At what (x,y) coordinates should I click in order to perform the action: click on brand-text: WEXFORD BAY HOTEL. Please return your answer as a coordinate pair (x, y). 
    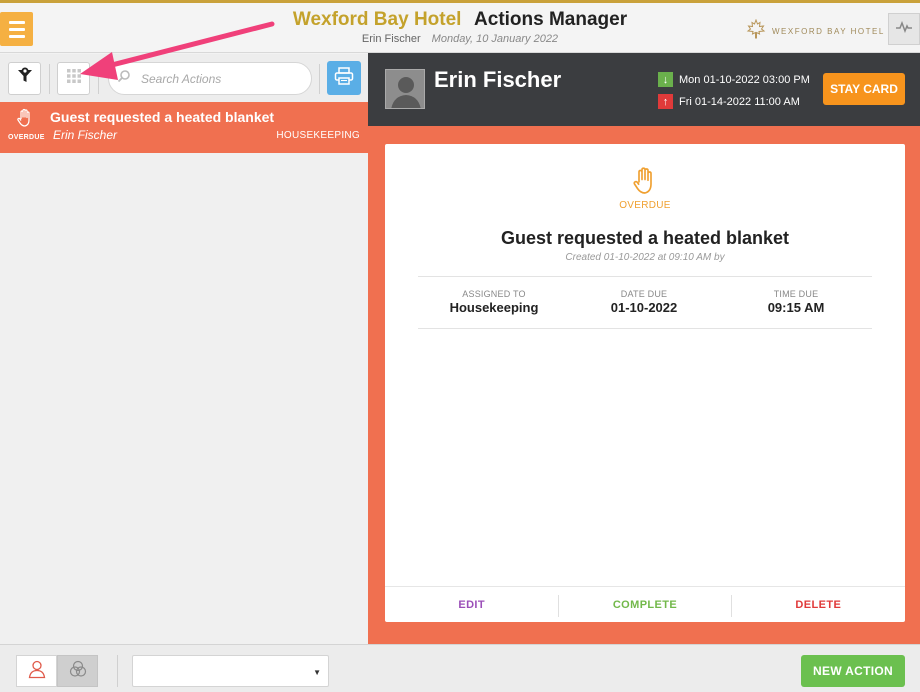
    Looking at the image, I should click on (828, 31).